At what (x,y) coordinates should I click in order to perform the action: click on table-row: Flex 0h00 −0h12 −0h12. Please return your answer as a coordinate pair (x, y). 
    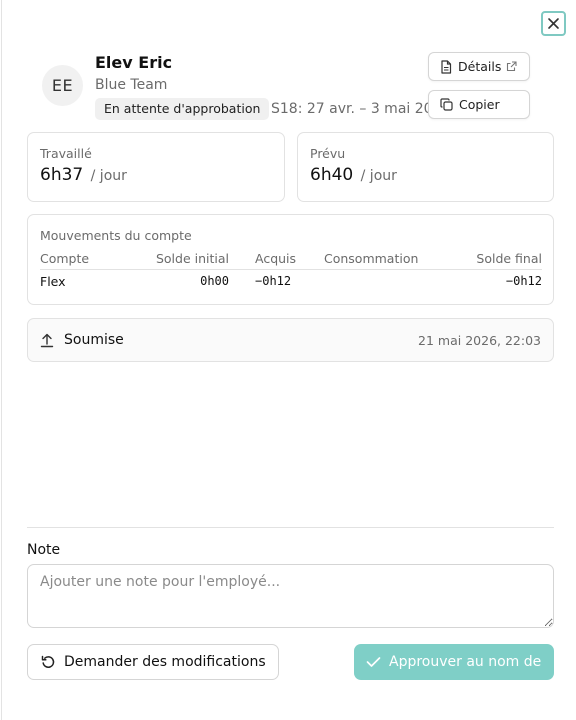
    Looking at the image, I should click on (291, 281).